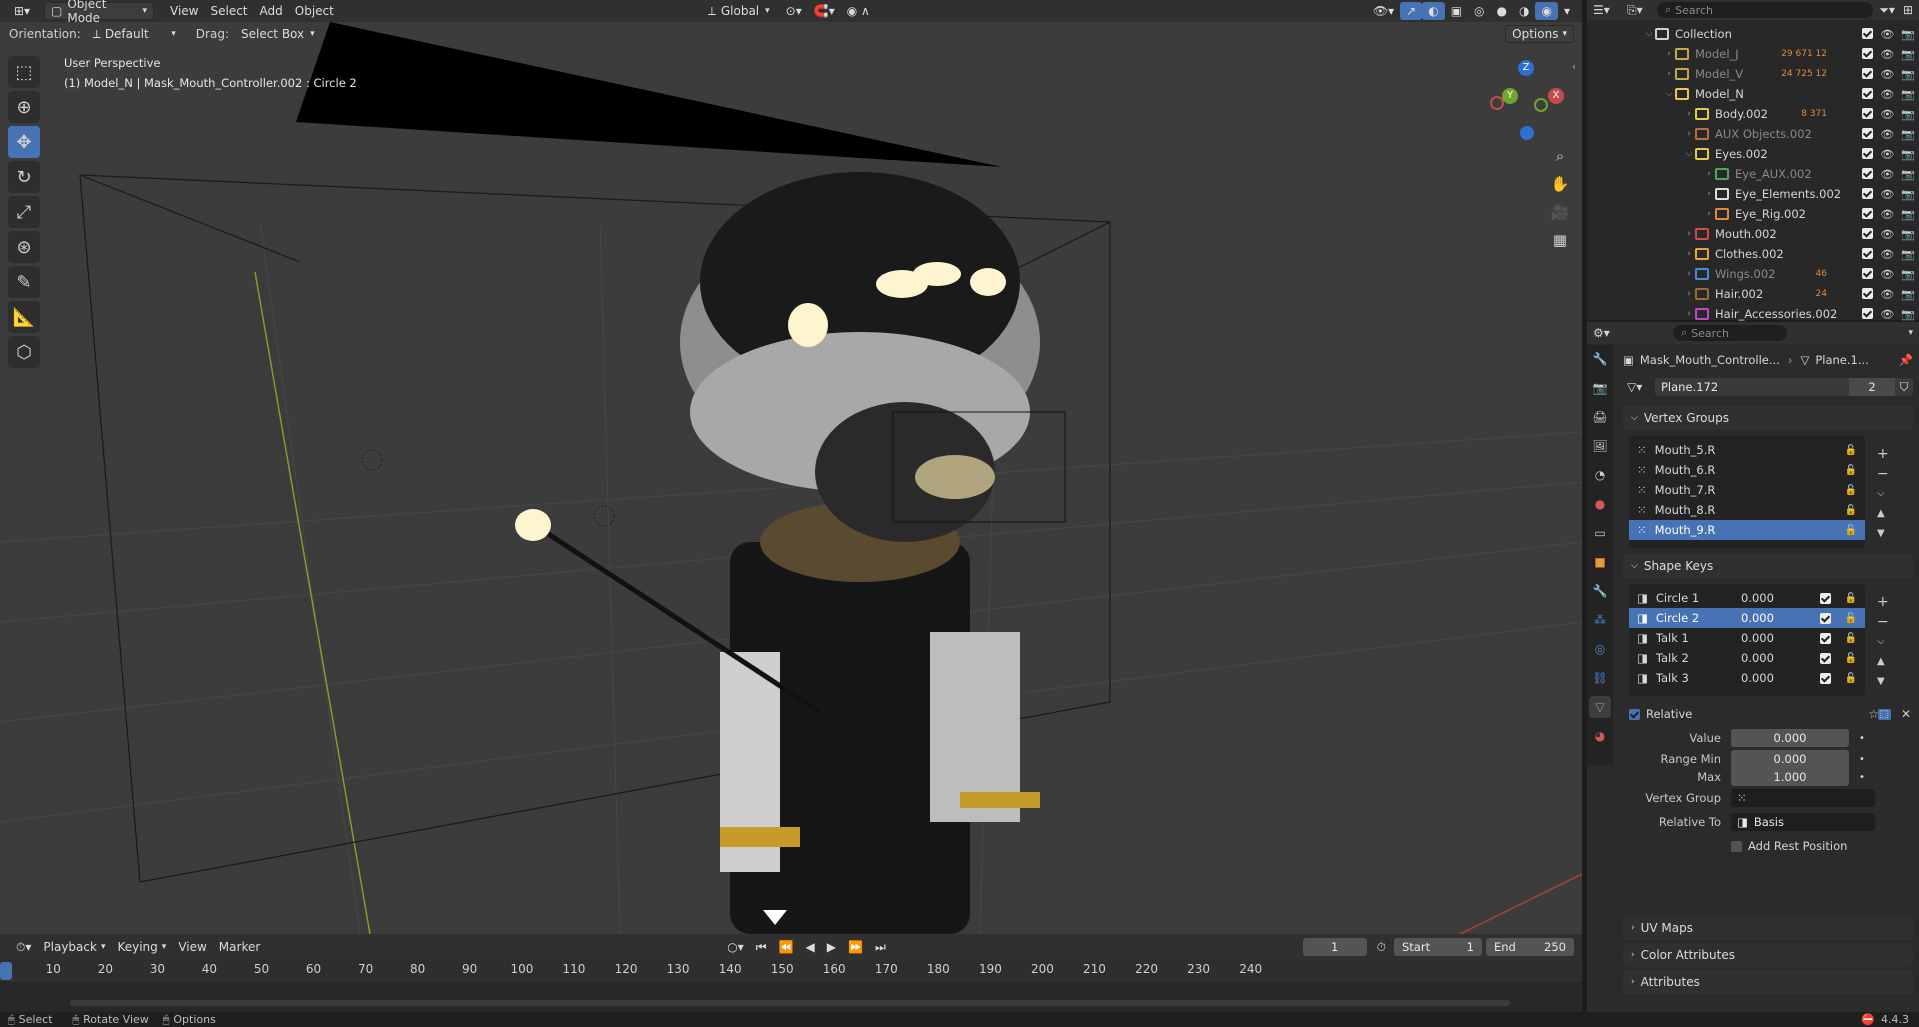 The width and height of the screenshot is (1919, 1027). What do you see at coordinates (1883, 454) in the screenshot?
I see `add-vertex-group-icon: +` at bounding box center [1883, 454].